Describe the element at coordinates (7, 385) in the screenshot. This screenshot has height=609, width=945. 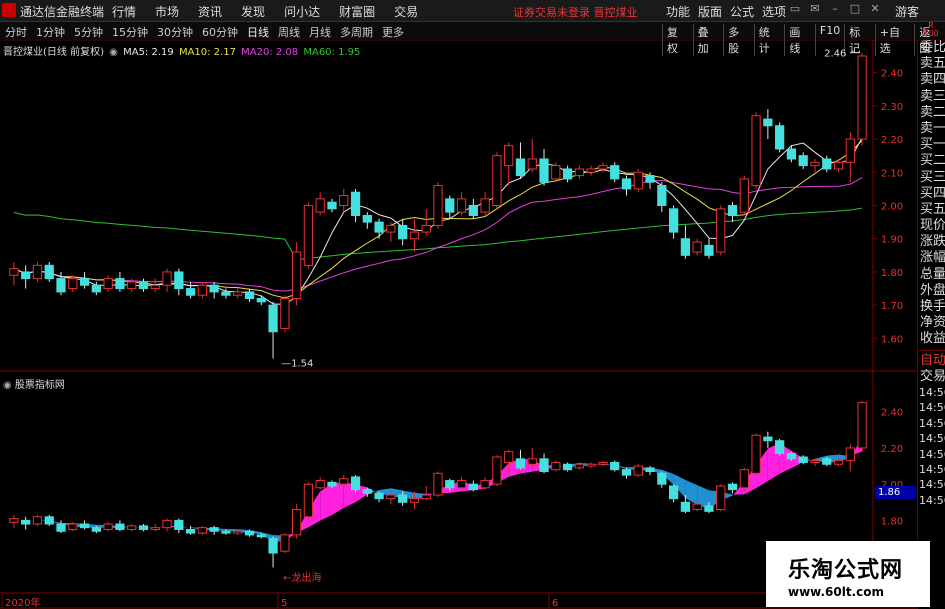
I see `sub-settings-icon: ◉` at that location.